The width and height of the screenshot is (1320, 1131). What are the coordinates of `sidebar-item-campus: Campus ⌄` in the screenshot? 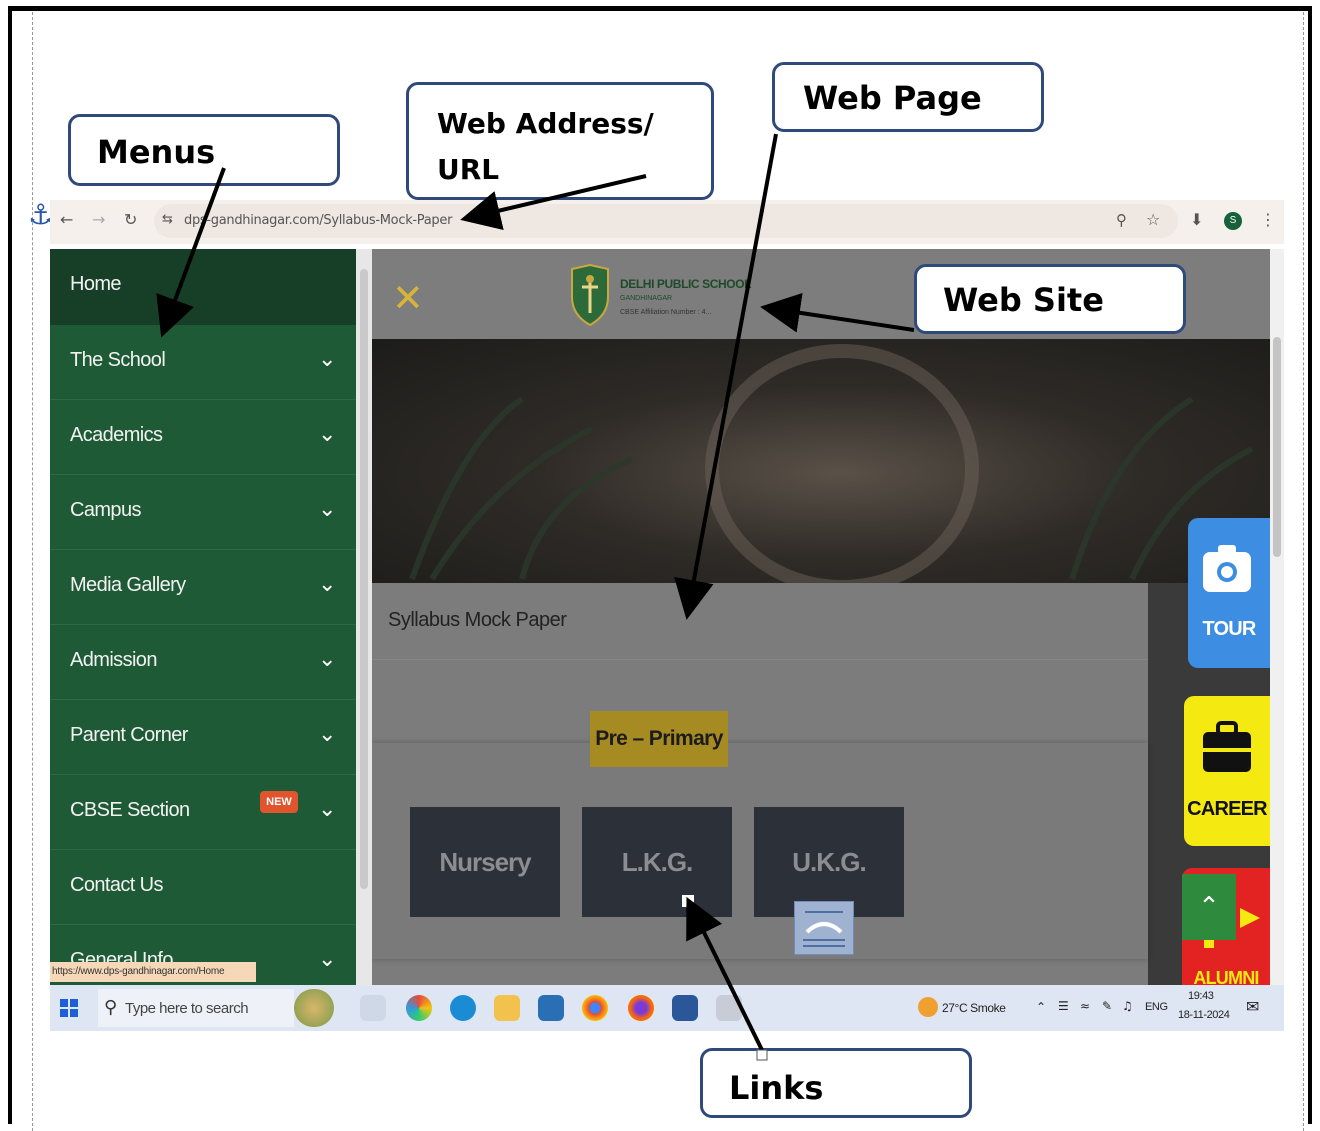 It's located at (203, 512).